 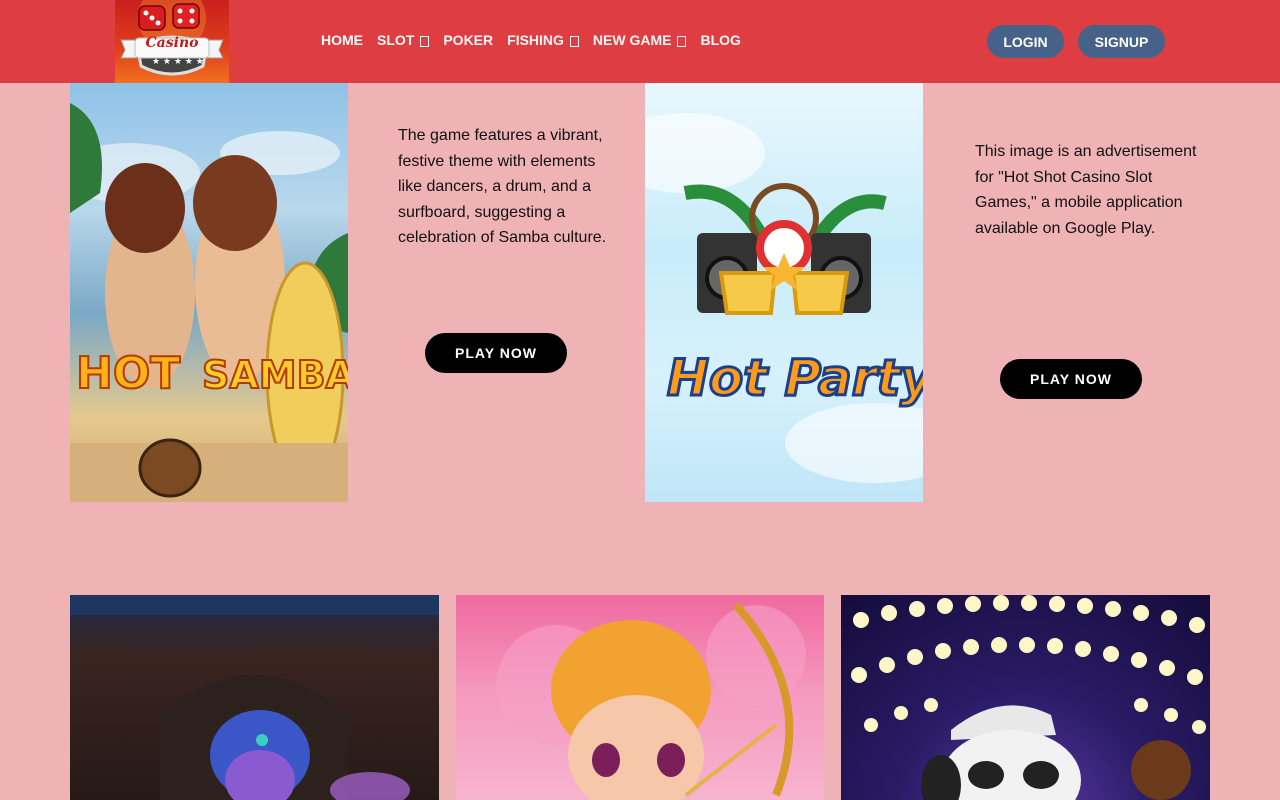 I want to click on panda-game-thumbnail, so click(x=1025, y=697).